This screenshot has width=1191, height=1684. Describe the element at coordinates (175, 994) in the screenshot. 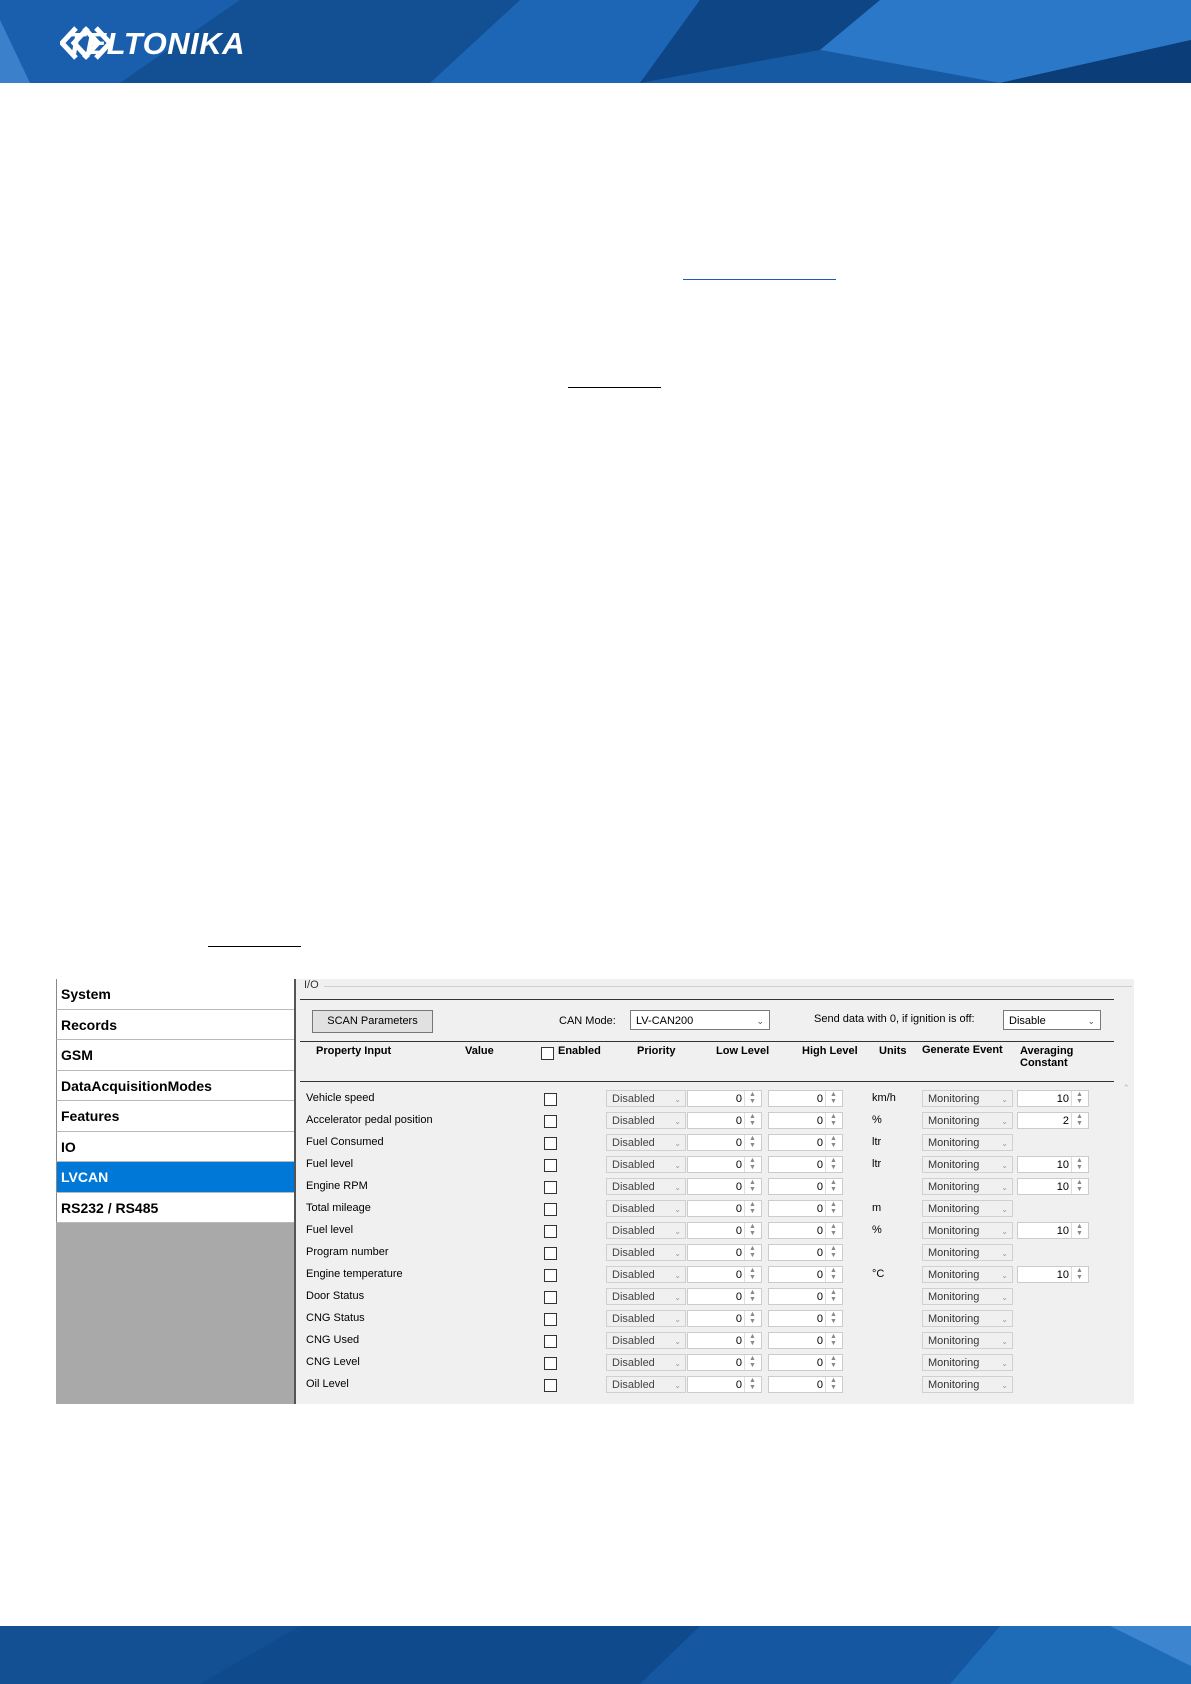

I see `sidebar-item-system: System` at that location.